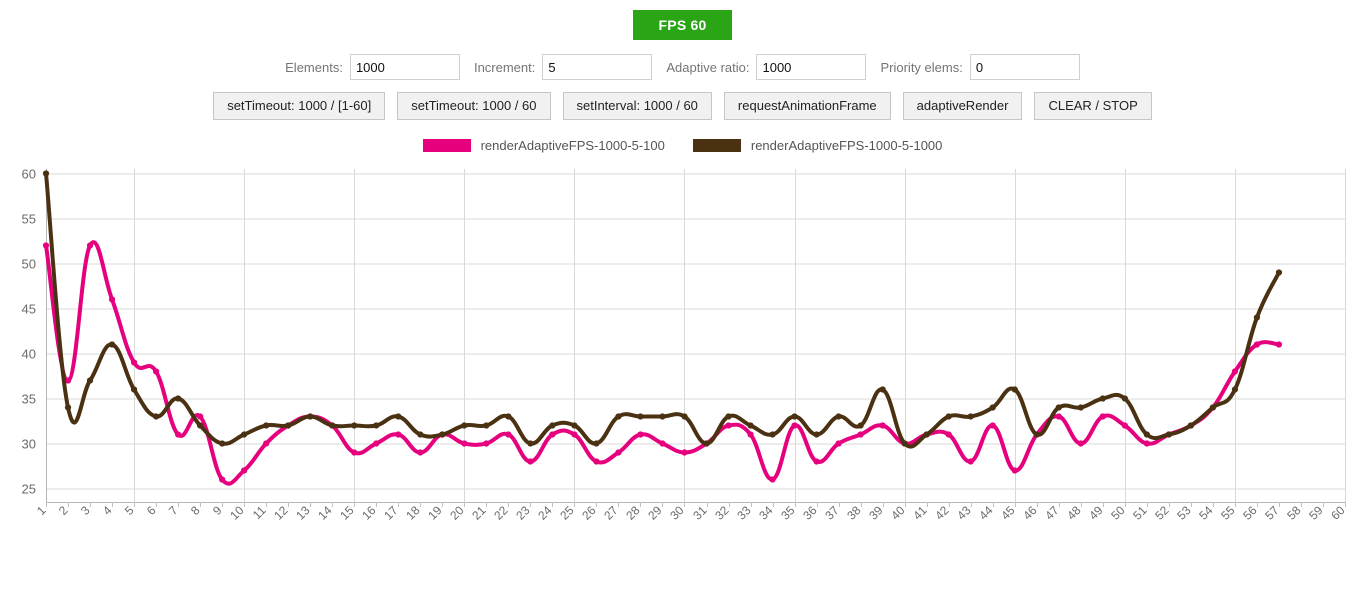 The image size is (1365, 607). Describe the element at coordinates (677, 513) in the screenshot. I see `x-axis-tick-label: 30` at that location.